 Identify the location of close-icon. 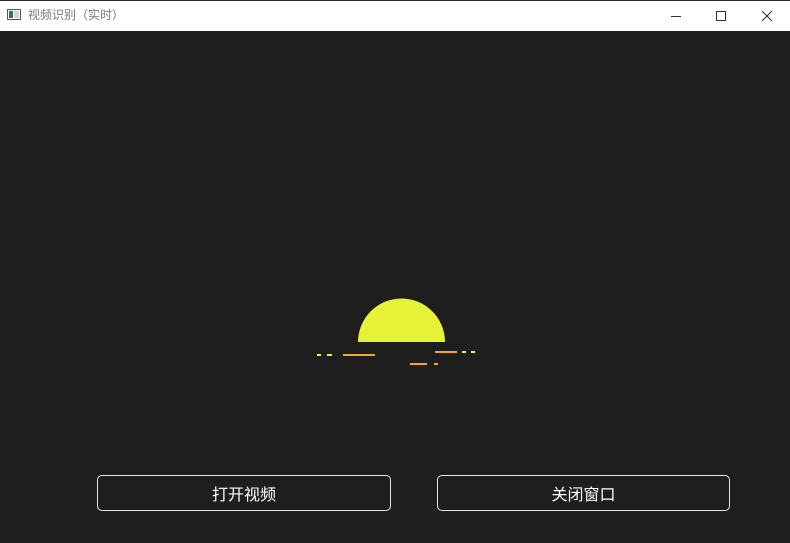
(767, 16).